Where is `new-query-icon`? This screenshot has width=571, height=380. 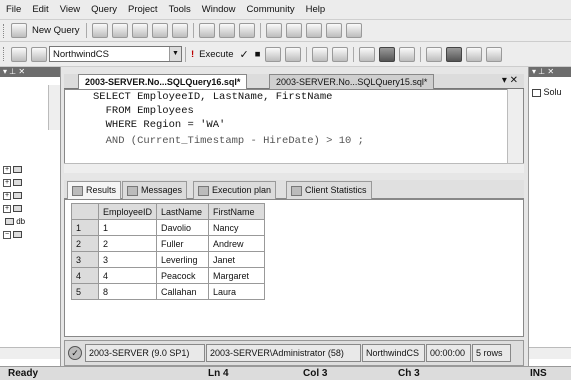
new-query-icon is located at coordinates (19, 30).